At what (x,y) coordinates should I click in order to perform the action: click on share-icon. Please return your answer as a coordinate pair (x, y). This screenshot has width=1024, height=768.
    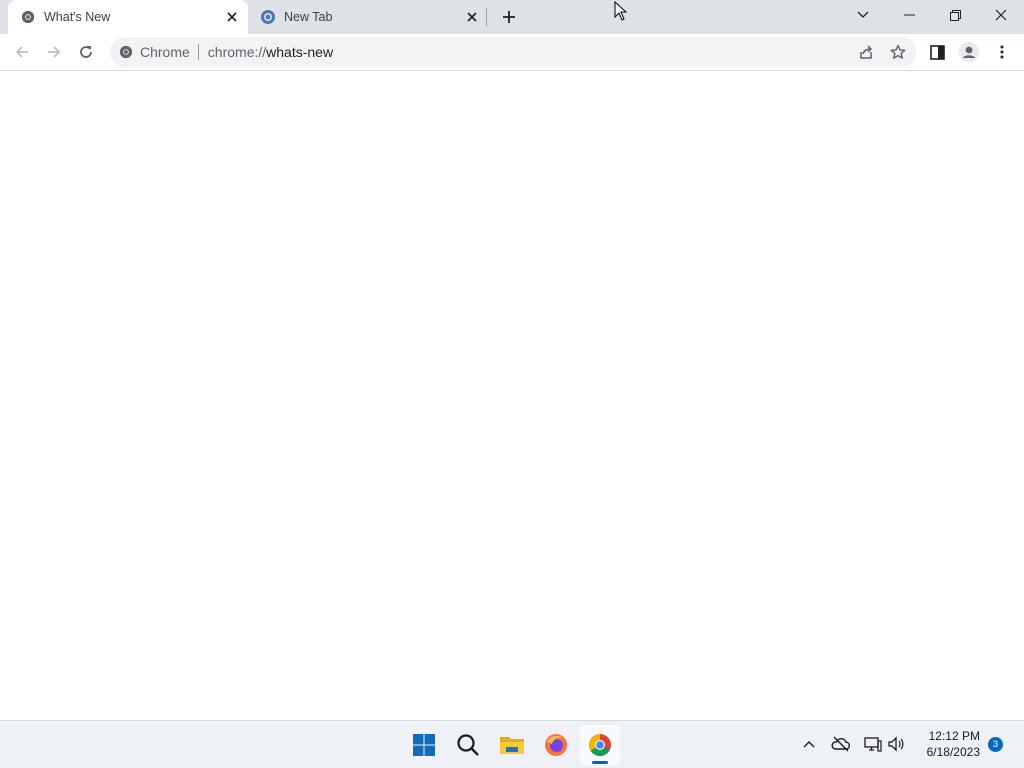
    Looking at the image, I should click on (866, 52).